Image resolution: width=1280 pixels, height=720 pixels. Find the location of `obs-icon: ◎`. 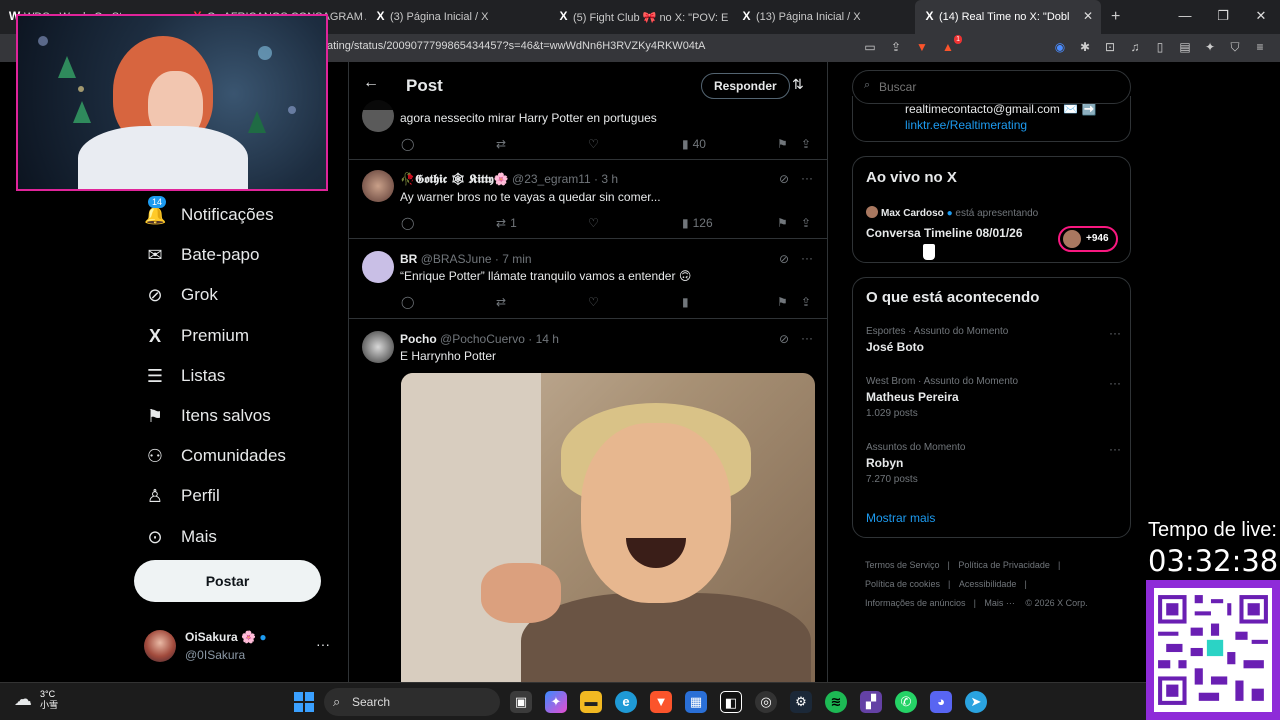

obs-icon: ◎ is located at coordinates (766, 702).